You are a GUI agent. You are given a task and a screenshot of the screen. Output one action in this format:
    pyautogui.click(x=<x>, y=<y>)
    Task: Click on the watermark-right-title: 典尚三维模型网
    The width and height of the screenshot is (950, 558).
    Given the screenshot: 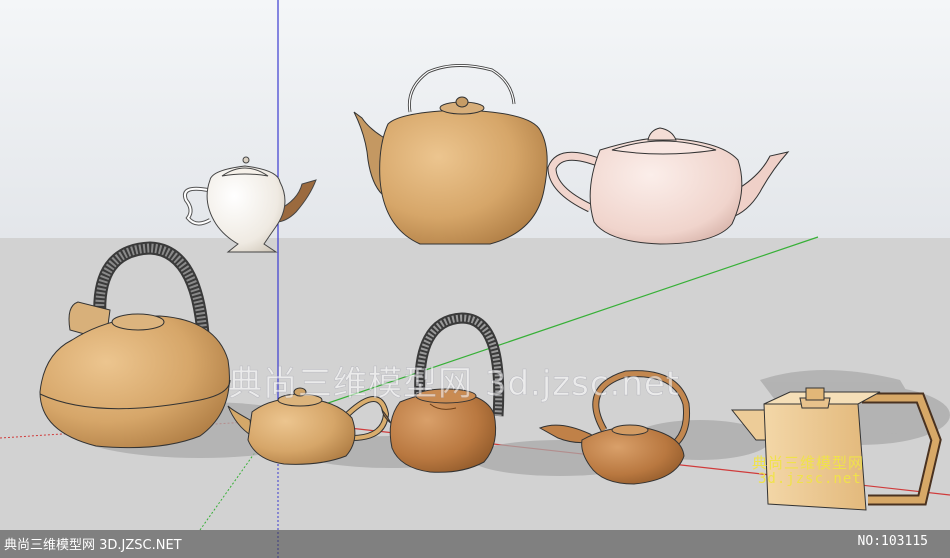 What is the action you would take?
    pyautogui.click(x=808, y=463)
    